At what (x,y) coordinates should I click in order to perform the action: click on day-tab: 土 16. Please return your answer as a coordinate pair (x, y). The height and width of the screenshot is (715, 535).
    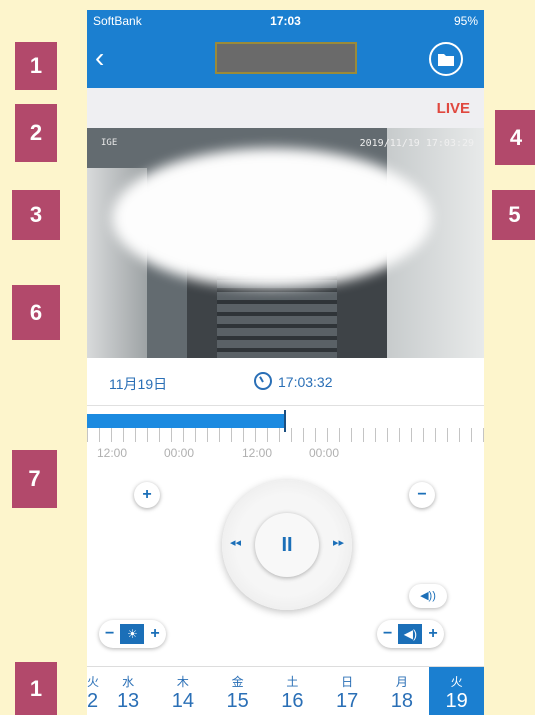
    Looking at the image, I should click on (292, 691).